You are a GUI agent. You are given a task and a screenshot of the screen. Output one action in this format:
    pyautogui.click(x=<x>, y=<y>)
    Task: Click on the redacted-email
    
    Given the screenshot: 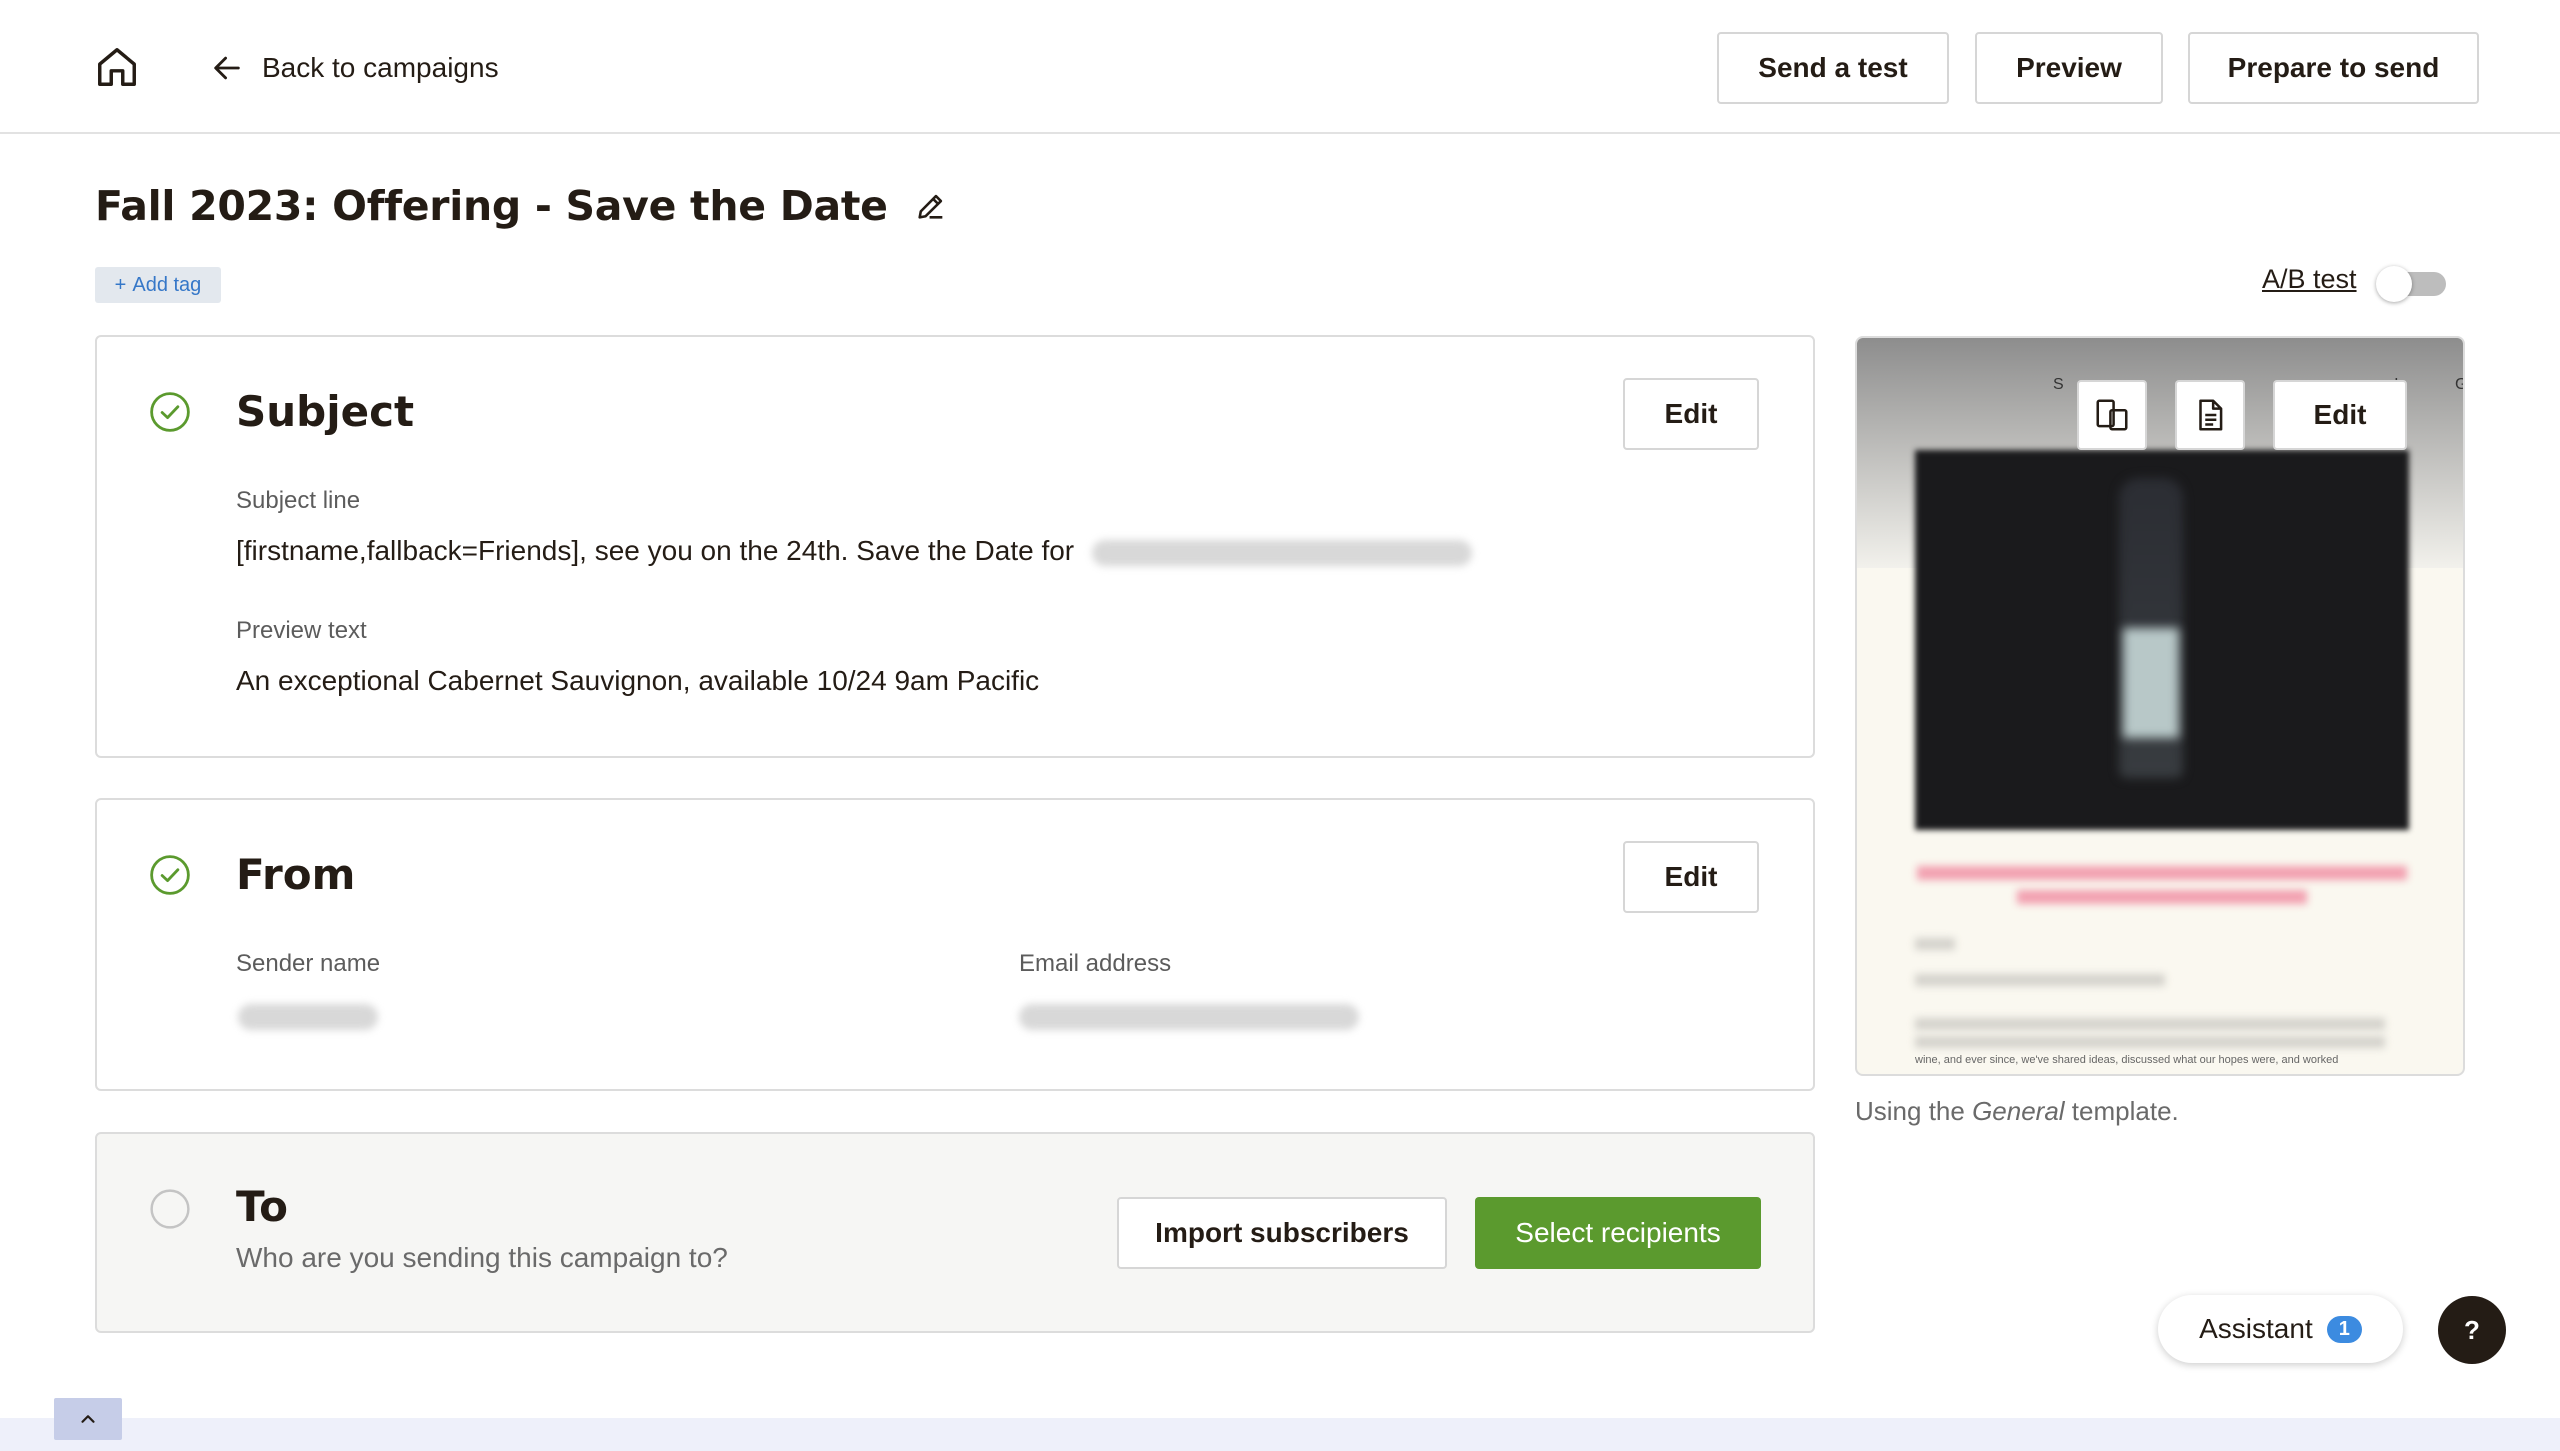 What is the action you would take?
    pyautogui.click(x=1189, y=1017)
    